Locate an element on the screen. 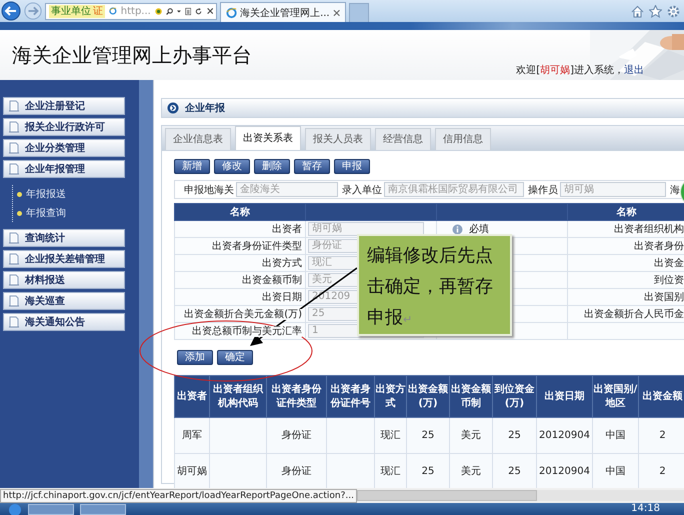  field-label: 出资国别 is located at coordinates (664, 297).